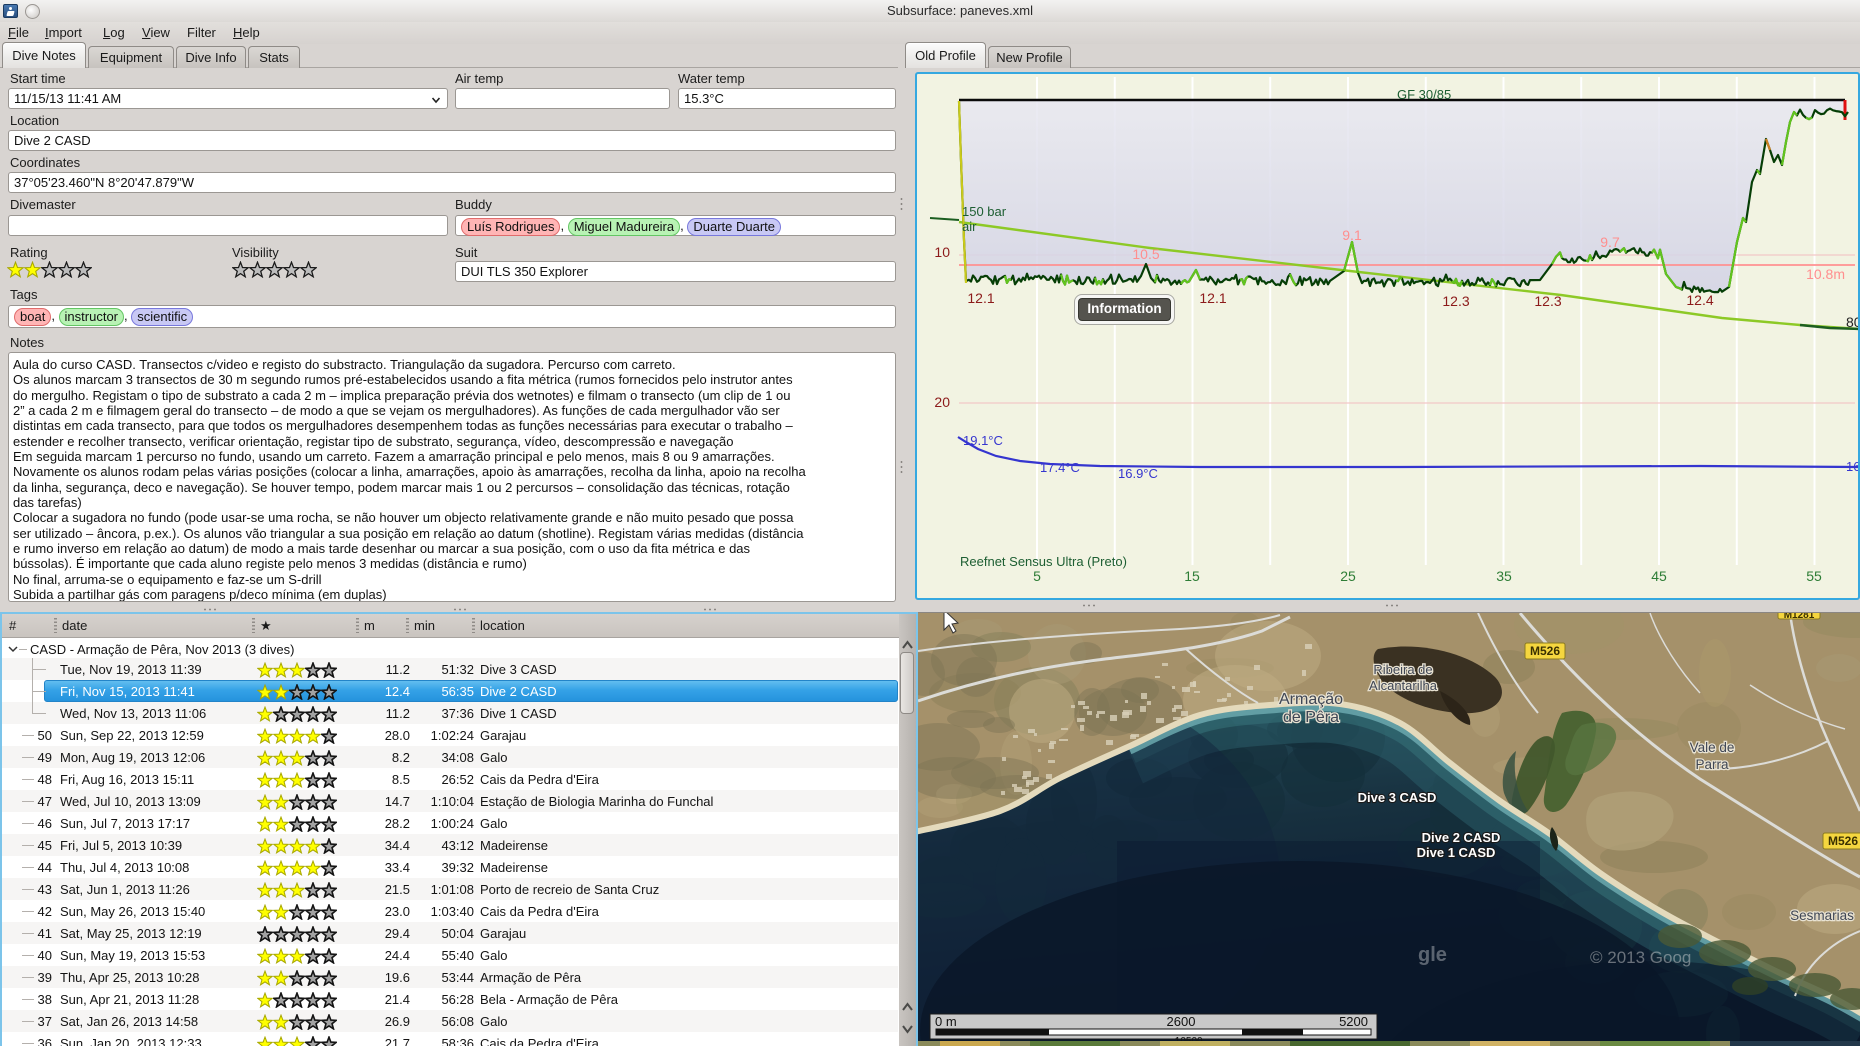 The image size is (1860, 1046). I want to click on svg-text: M1281, so click(1799, 616).